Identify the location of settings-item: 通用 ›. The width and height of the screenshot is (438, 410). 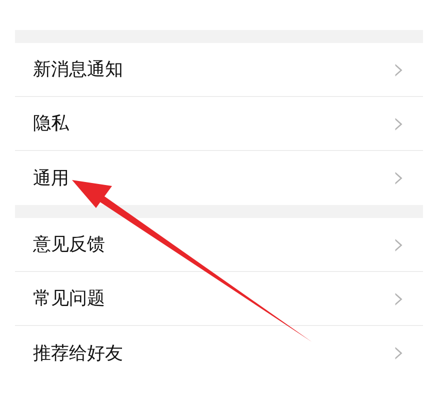
(219, 178).